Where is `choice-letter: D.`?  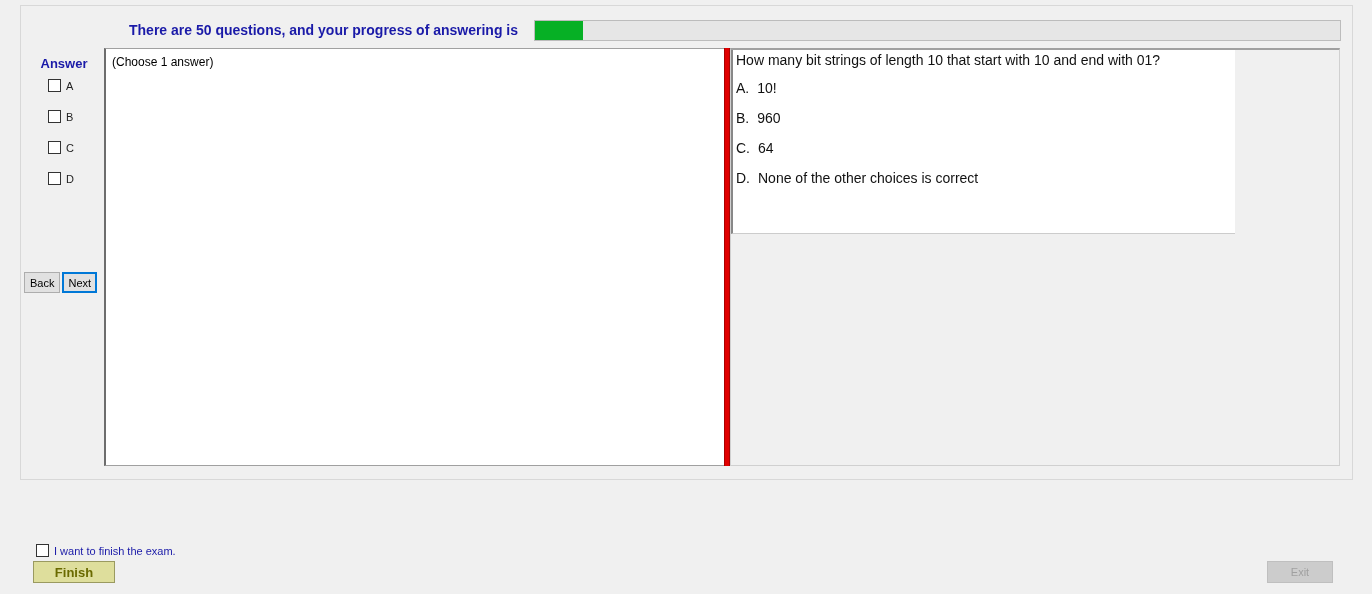 choice-letter: D. is located at coordinates (743, 178).